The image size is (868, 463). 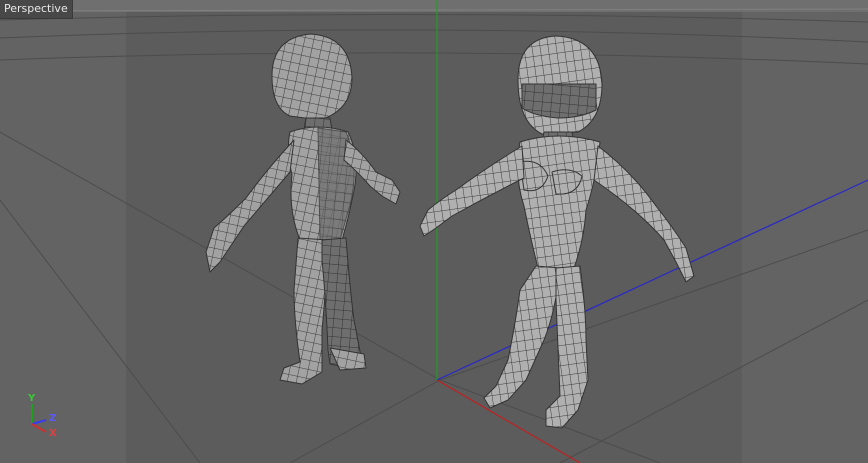 I want to click on arm-right-front, so click(x=644, y=214).